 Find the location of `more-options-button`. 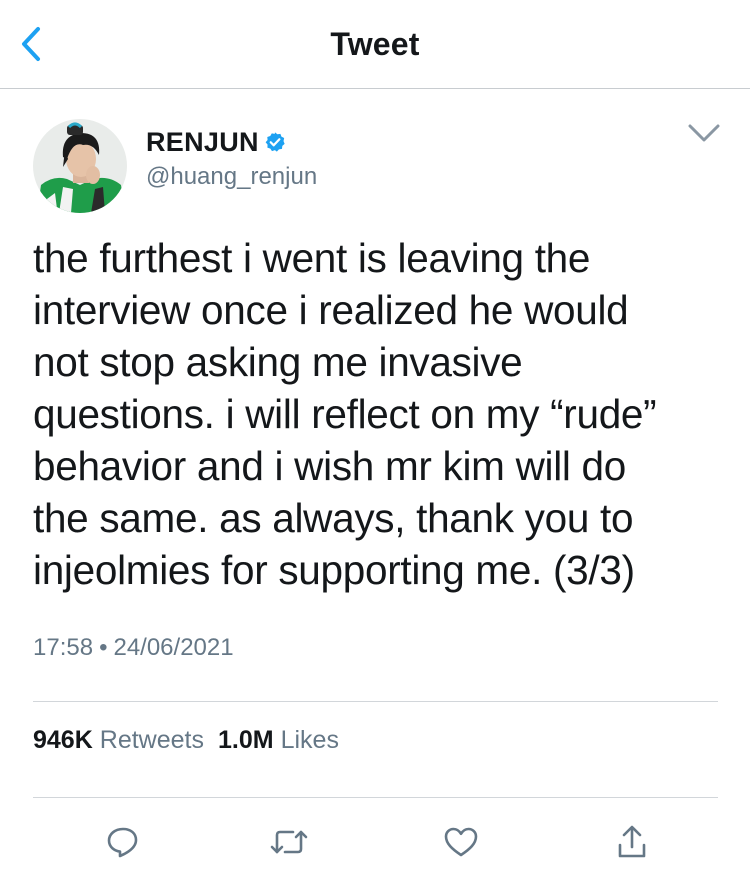

more-options-button is located at coordinates (704, 133).